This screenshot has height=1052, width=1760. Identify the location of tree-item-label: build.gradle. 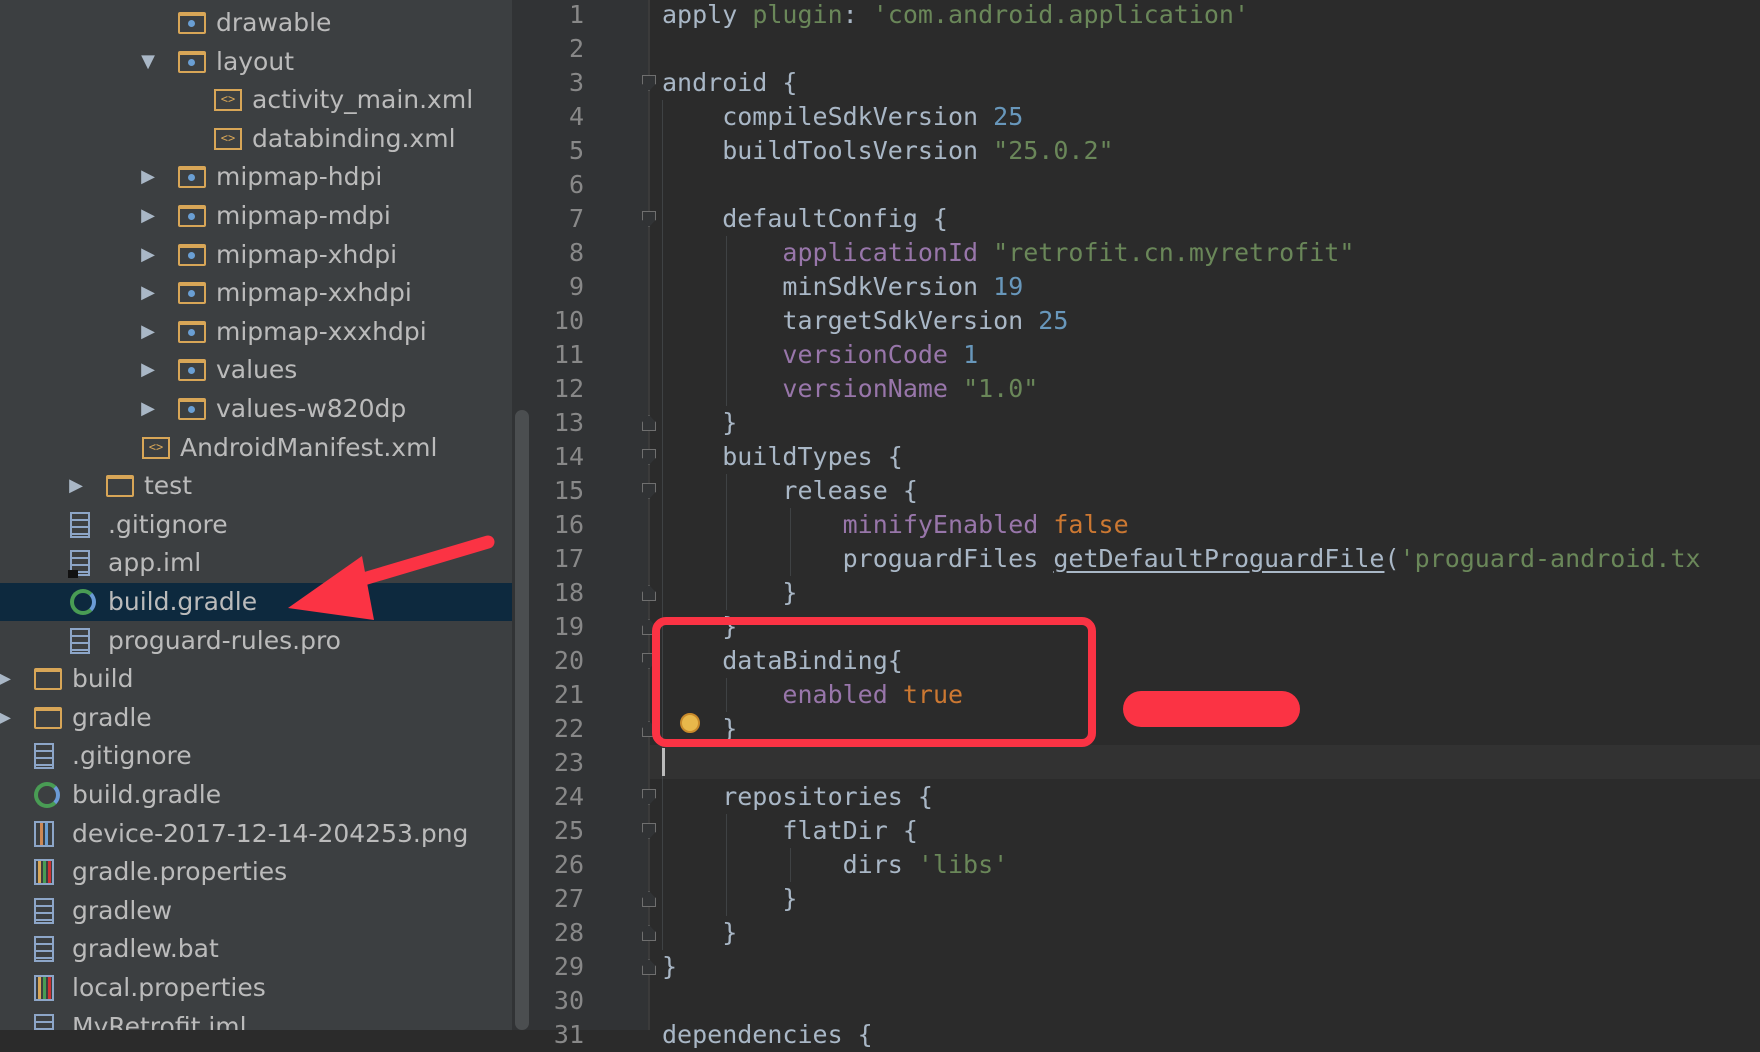
(147, 794).